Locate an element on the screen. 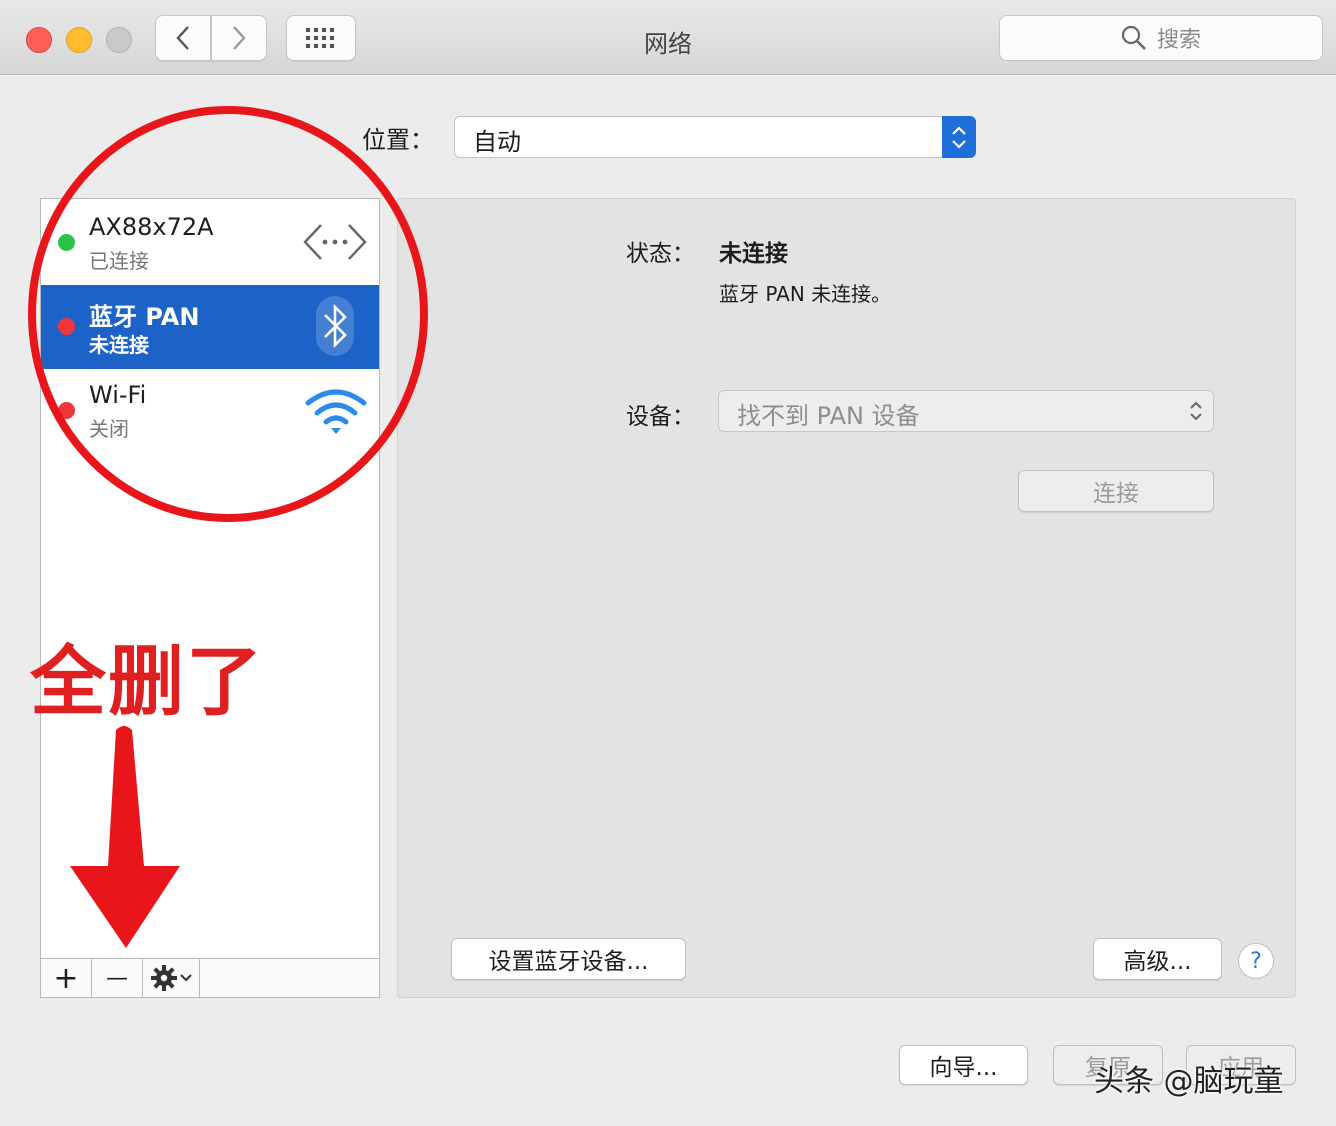 This screenshot has height=1126, width=1336. location-label: 位置： is located at coordinates (398, 140).